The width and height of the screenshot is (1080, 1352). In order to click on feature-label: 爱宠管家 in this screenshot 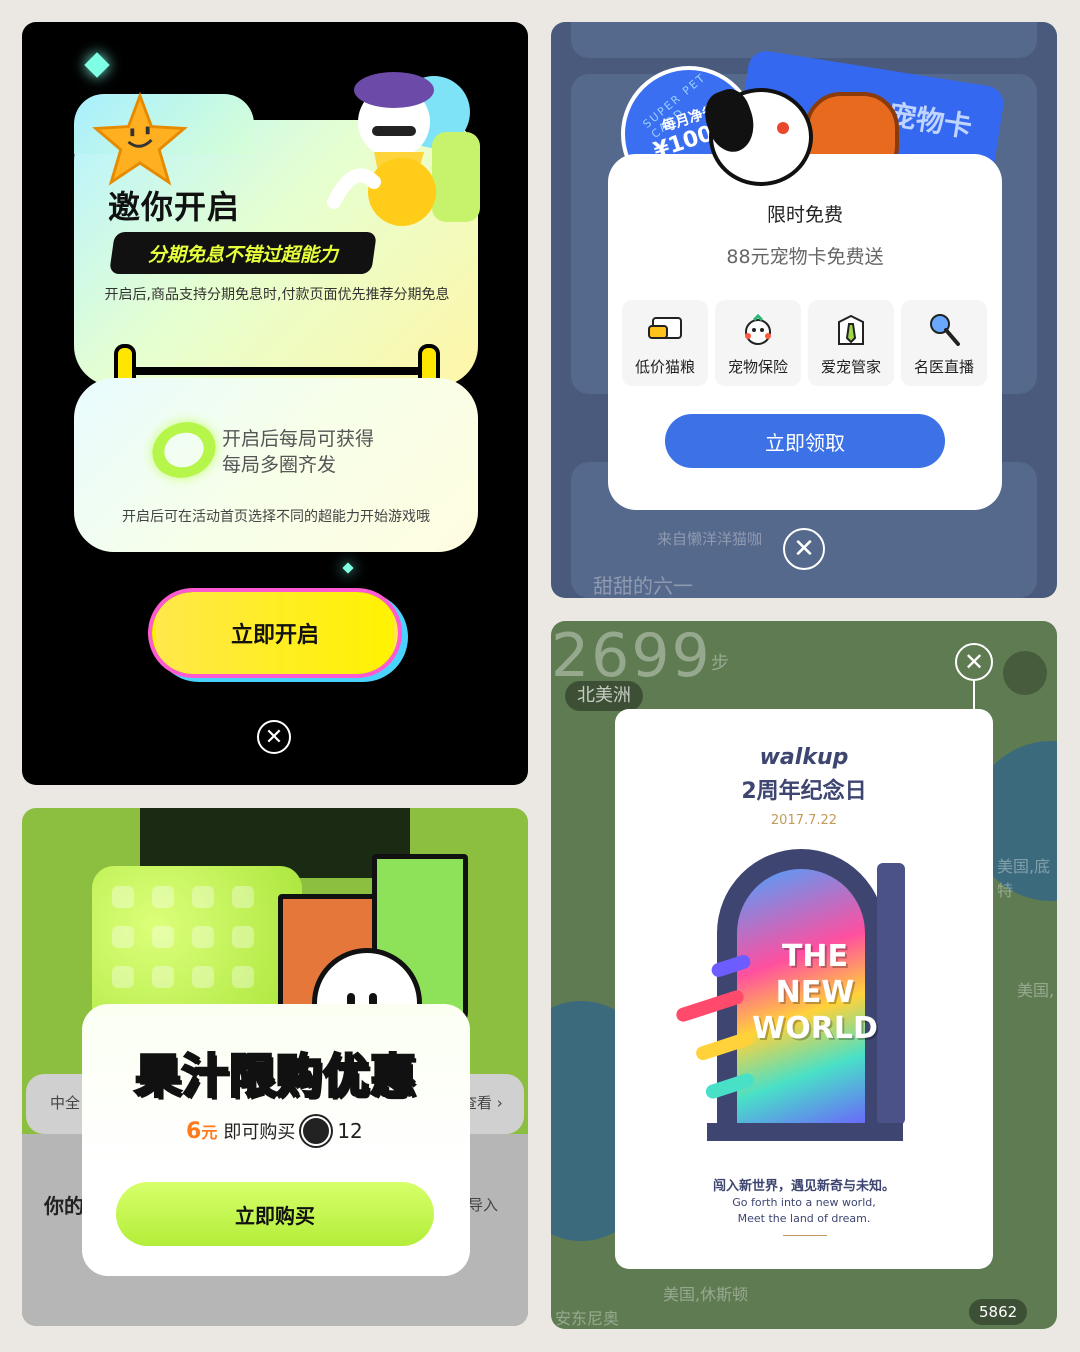, I will do `click(850, 367)`.